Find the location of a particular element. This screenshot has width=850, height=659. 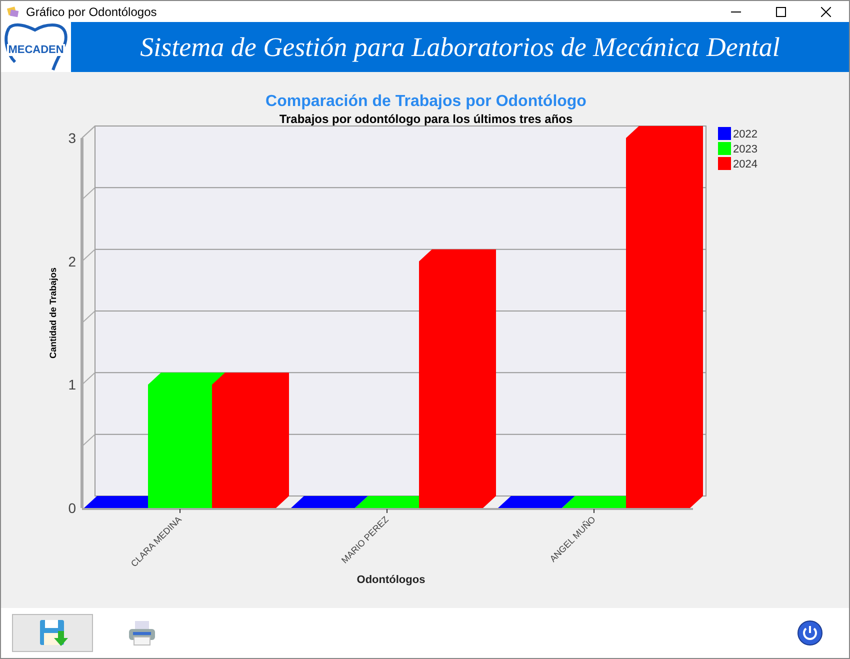

app-icon is located at coordinates (13, 11).